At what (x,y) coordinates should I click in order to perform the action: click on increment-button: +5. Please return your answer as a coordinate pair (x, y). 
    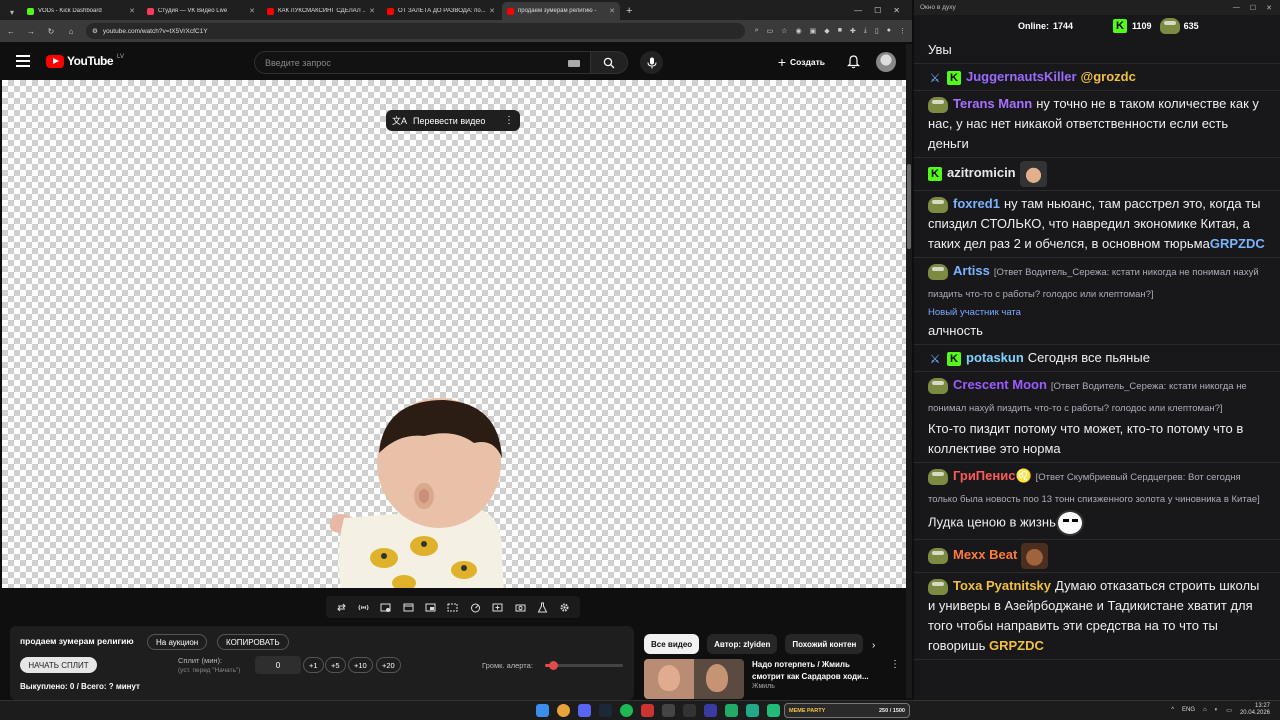
    Looking at the image, I should click on (335, 665).